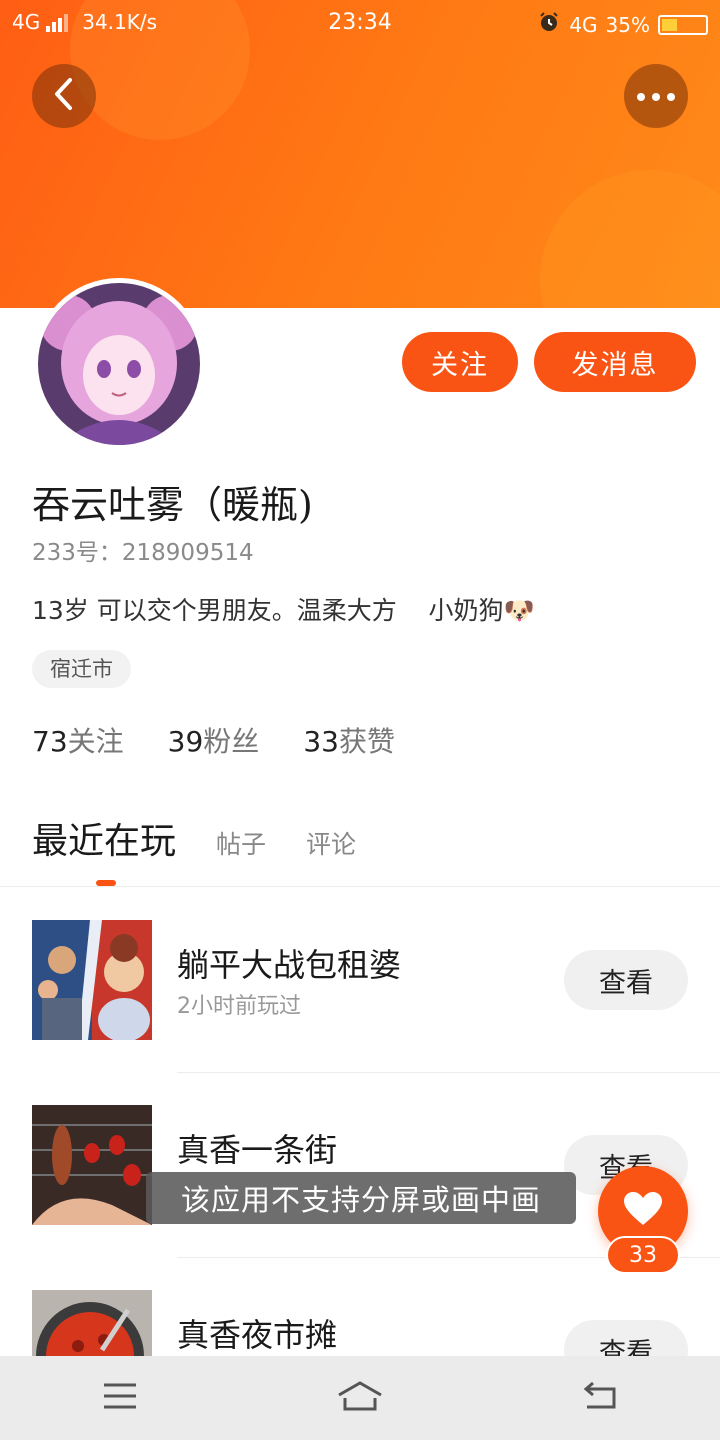  I want to click on nav-back-button, so click(600, 1398).